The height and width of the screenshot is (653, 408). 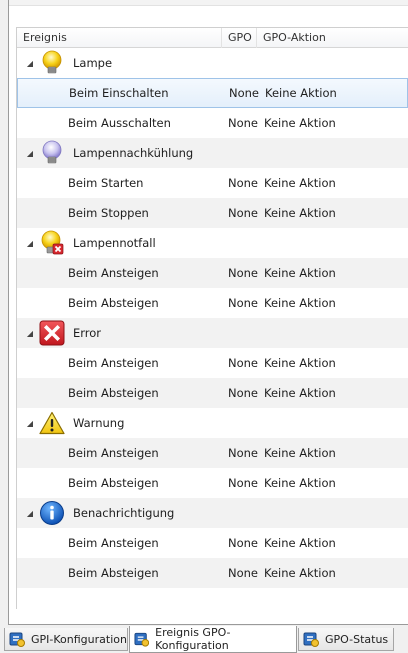 I want to click on group-title: Warnung, so click(x=99, y=423).